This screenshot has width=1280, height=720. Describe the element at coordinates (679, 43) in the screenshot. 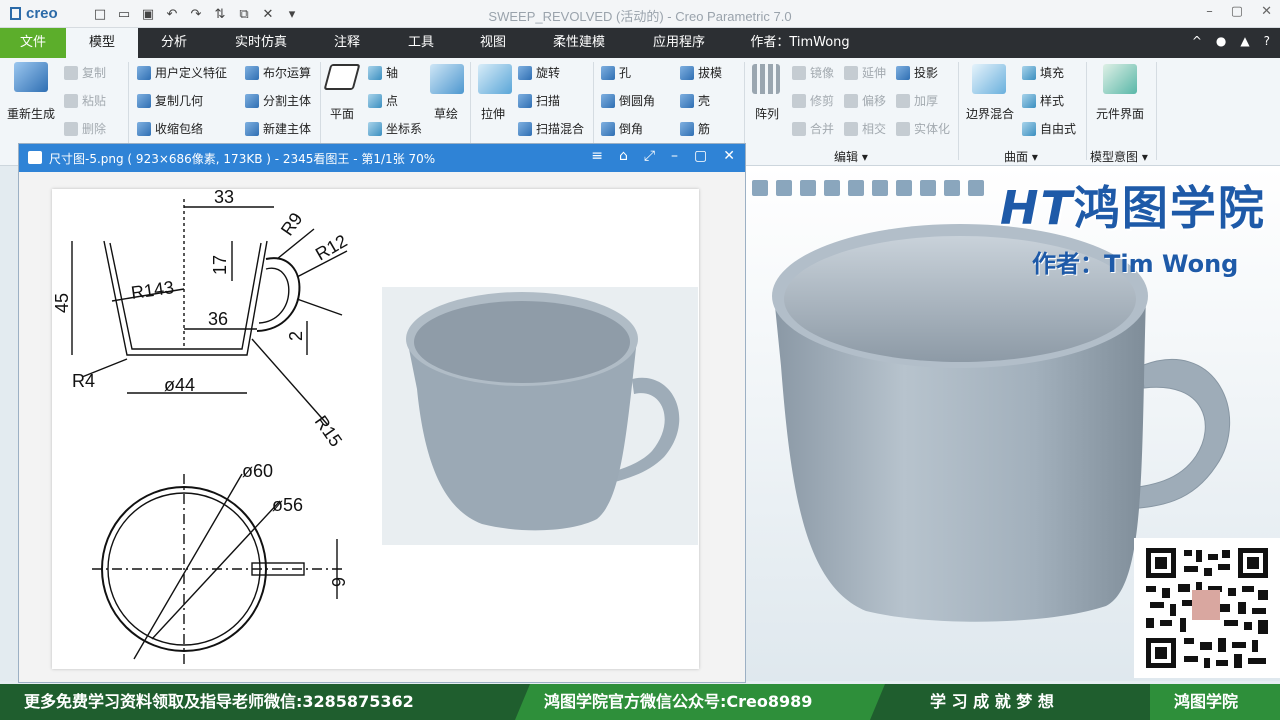

I see `tab-applications: 应用程序` at that location.